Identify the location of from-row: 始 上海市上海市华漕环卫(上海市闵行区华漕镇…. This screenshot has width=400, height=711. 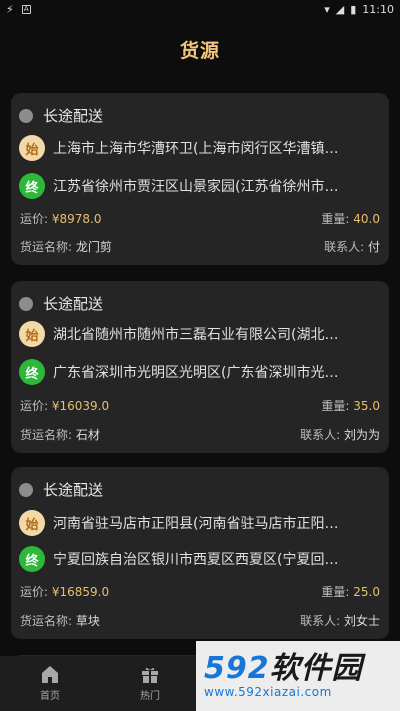
(199, 148).